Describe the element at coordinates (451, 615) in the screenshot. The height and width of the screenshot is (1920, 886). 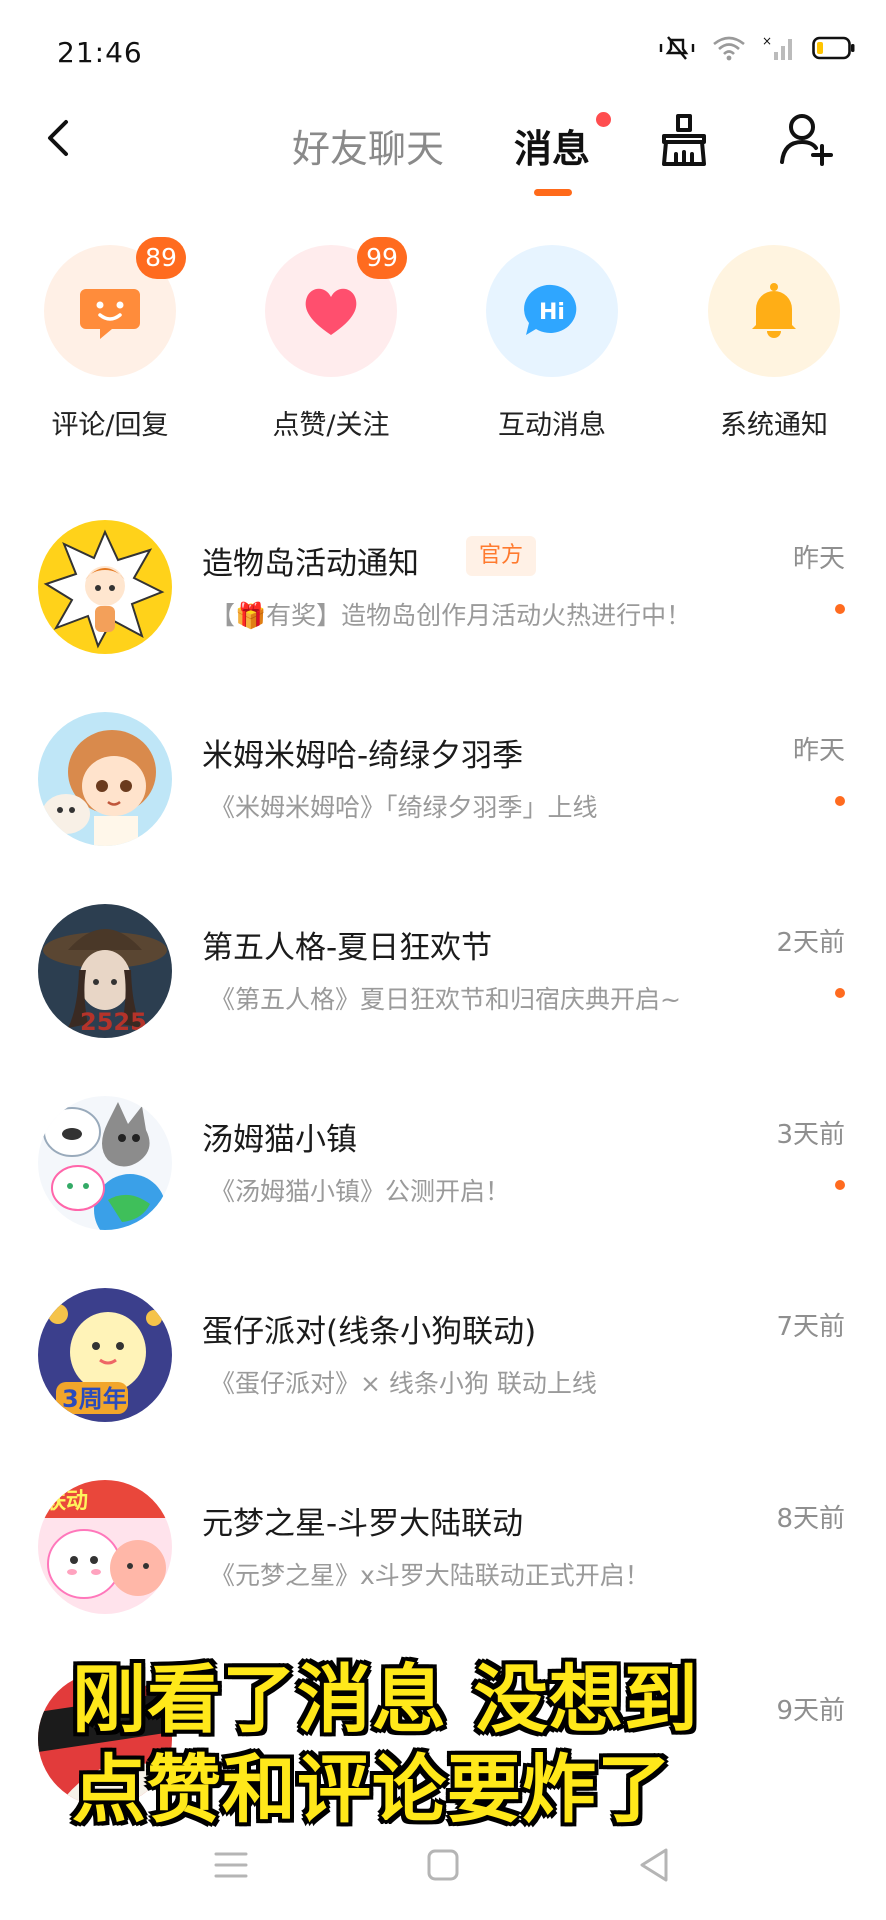
I see `message-preview: 【🎁有奖】造物岛创作月活动火热进行中！` at that location.